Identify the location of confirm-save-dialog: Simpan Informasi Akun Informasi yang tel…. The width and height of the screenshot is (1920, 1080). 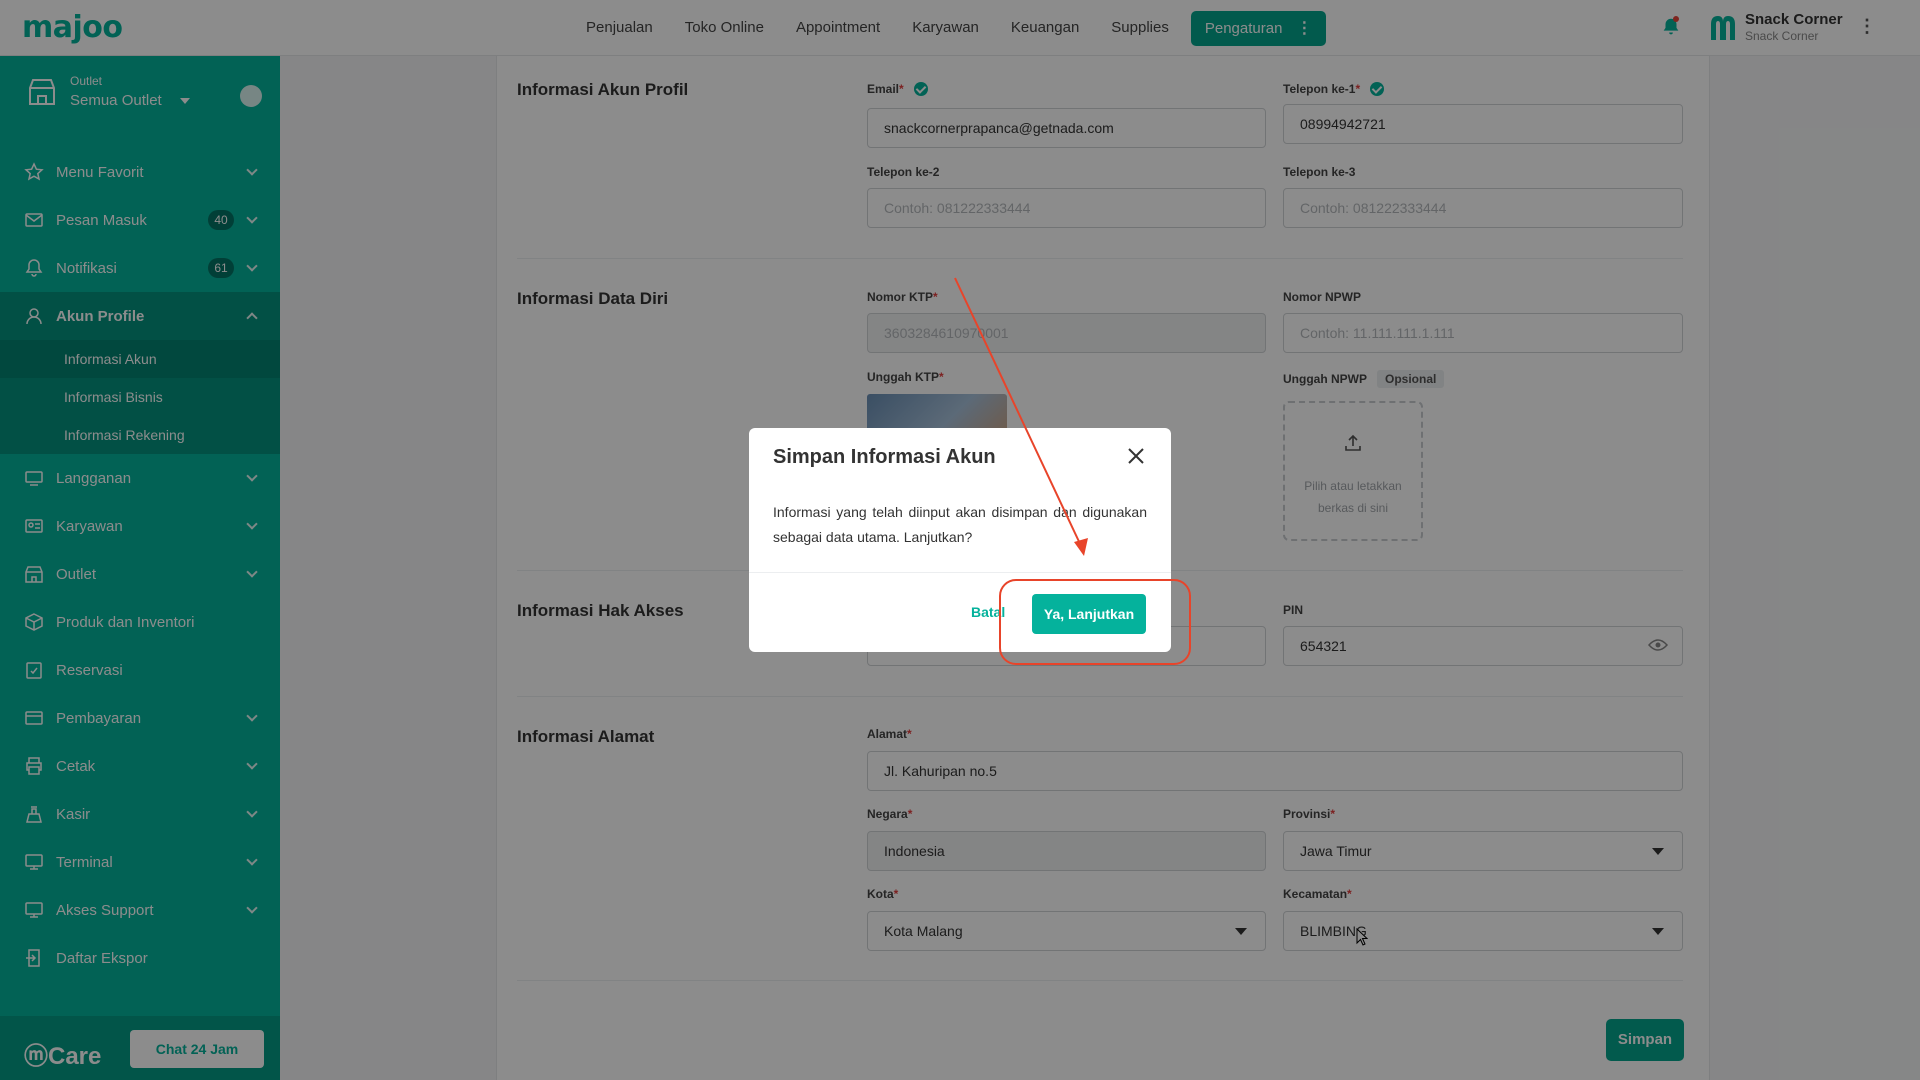
(960, 540).